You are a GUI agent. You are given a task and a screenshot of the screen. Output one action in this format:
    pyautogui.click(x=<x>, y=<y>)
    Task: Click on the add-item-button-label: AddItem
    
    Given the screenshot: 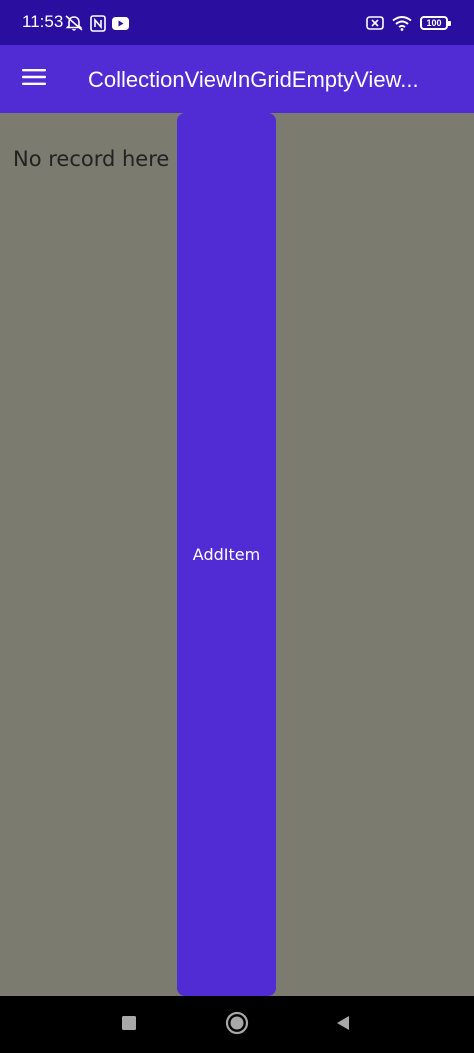 What is the action you would take?
    pyautogui.click(x=226, y=554)
    